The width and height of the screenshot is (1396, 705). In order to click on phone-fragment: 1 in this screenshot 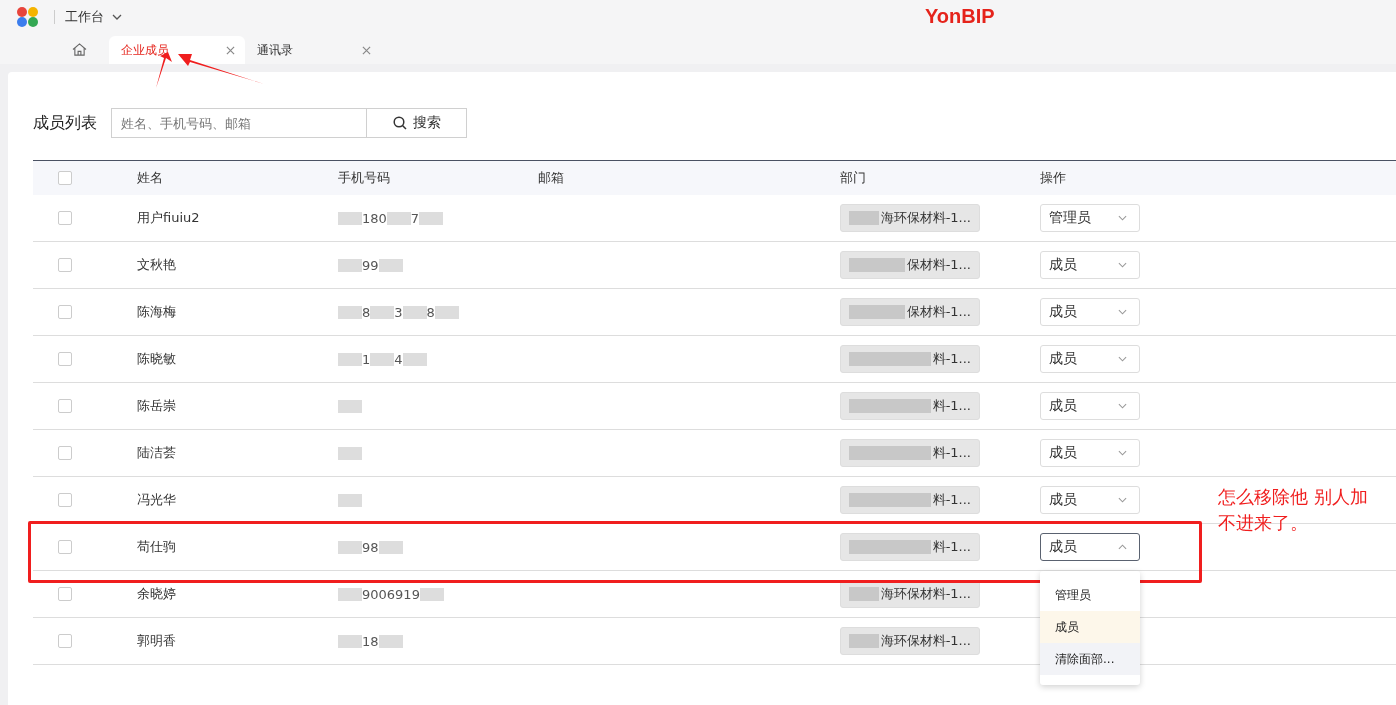, I will do `click(366, 359)`.